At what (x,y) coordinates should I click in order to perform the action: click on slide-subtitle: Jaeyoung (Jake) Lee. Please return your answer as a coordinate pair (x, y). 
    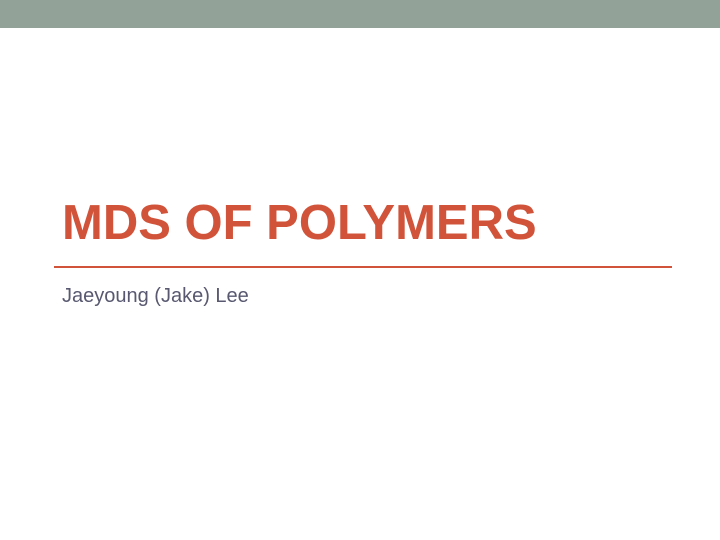
    Looking at the image, I should click on (155, 296).